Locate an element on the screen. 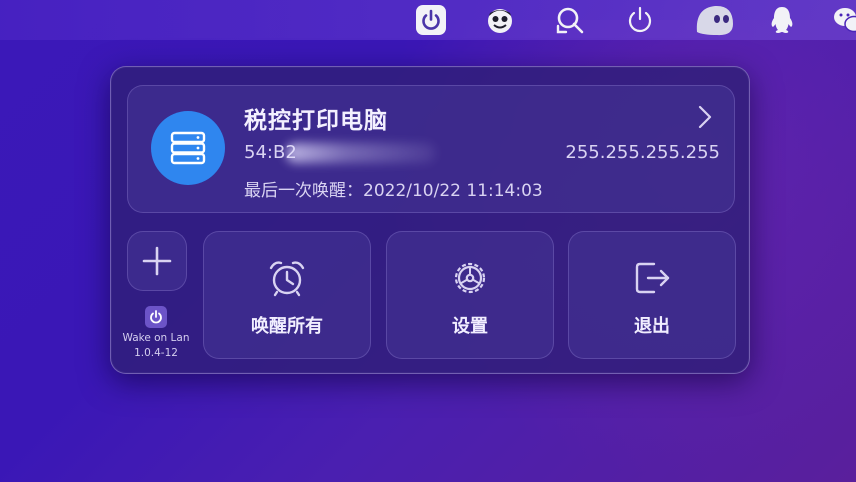  gear-icon is located at coordinates (470, 278).